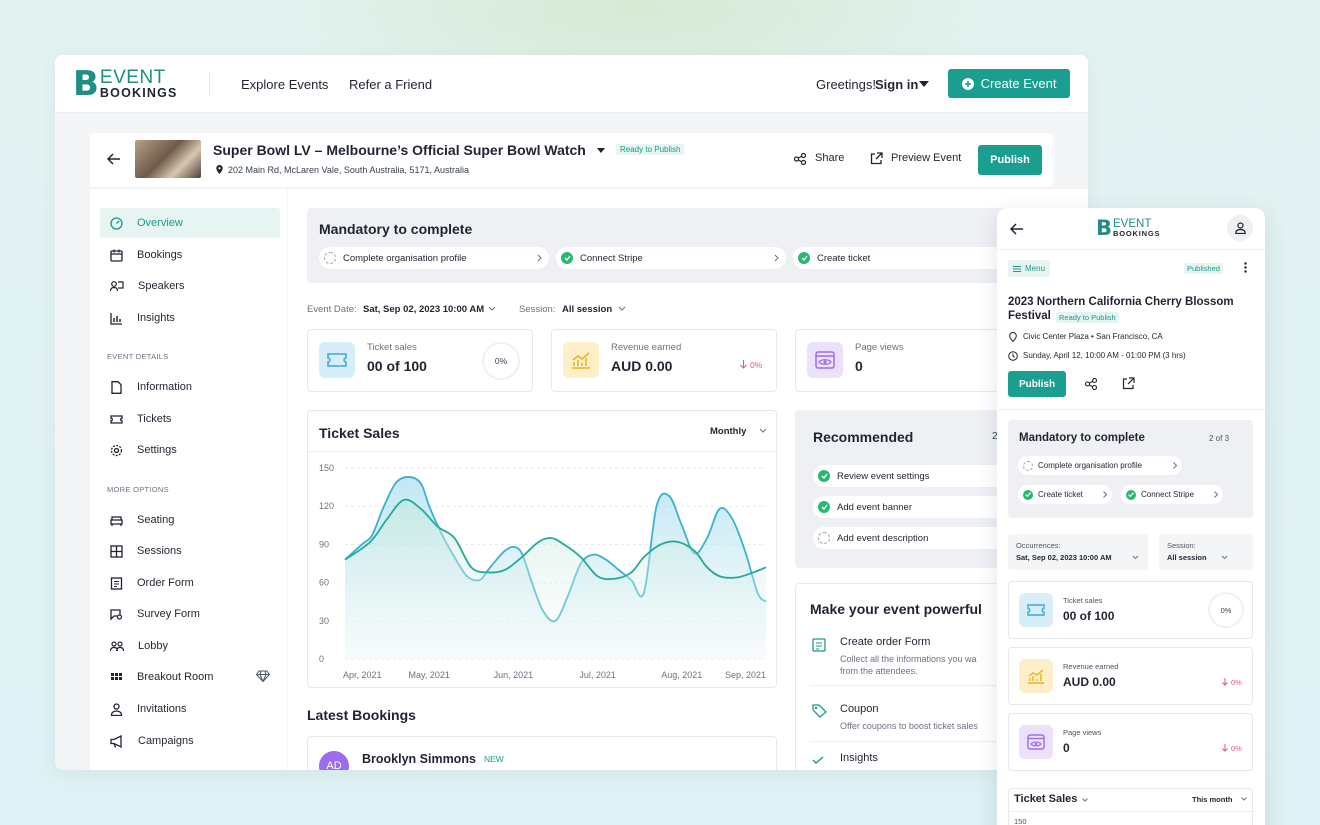  I want to click on x-tick-label: Aug, 2021, so click(681, 675).